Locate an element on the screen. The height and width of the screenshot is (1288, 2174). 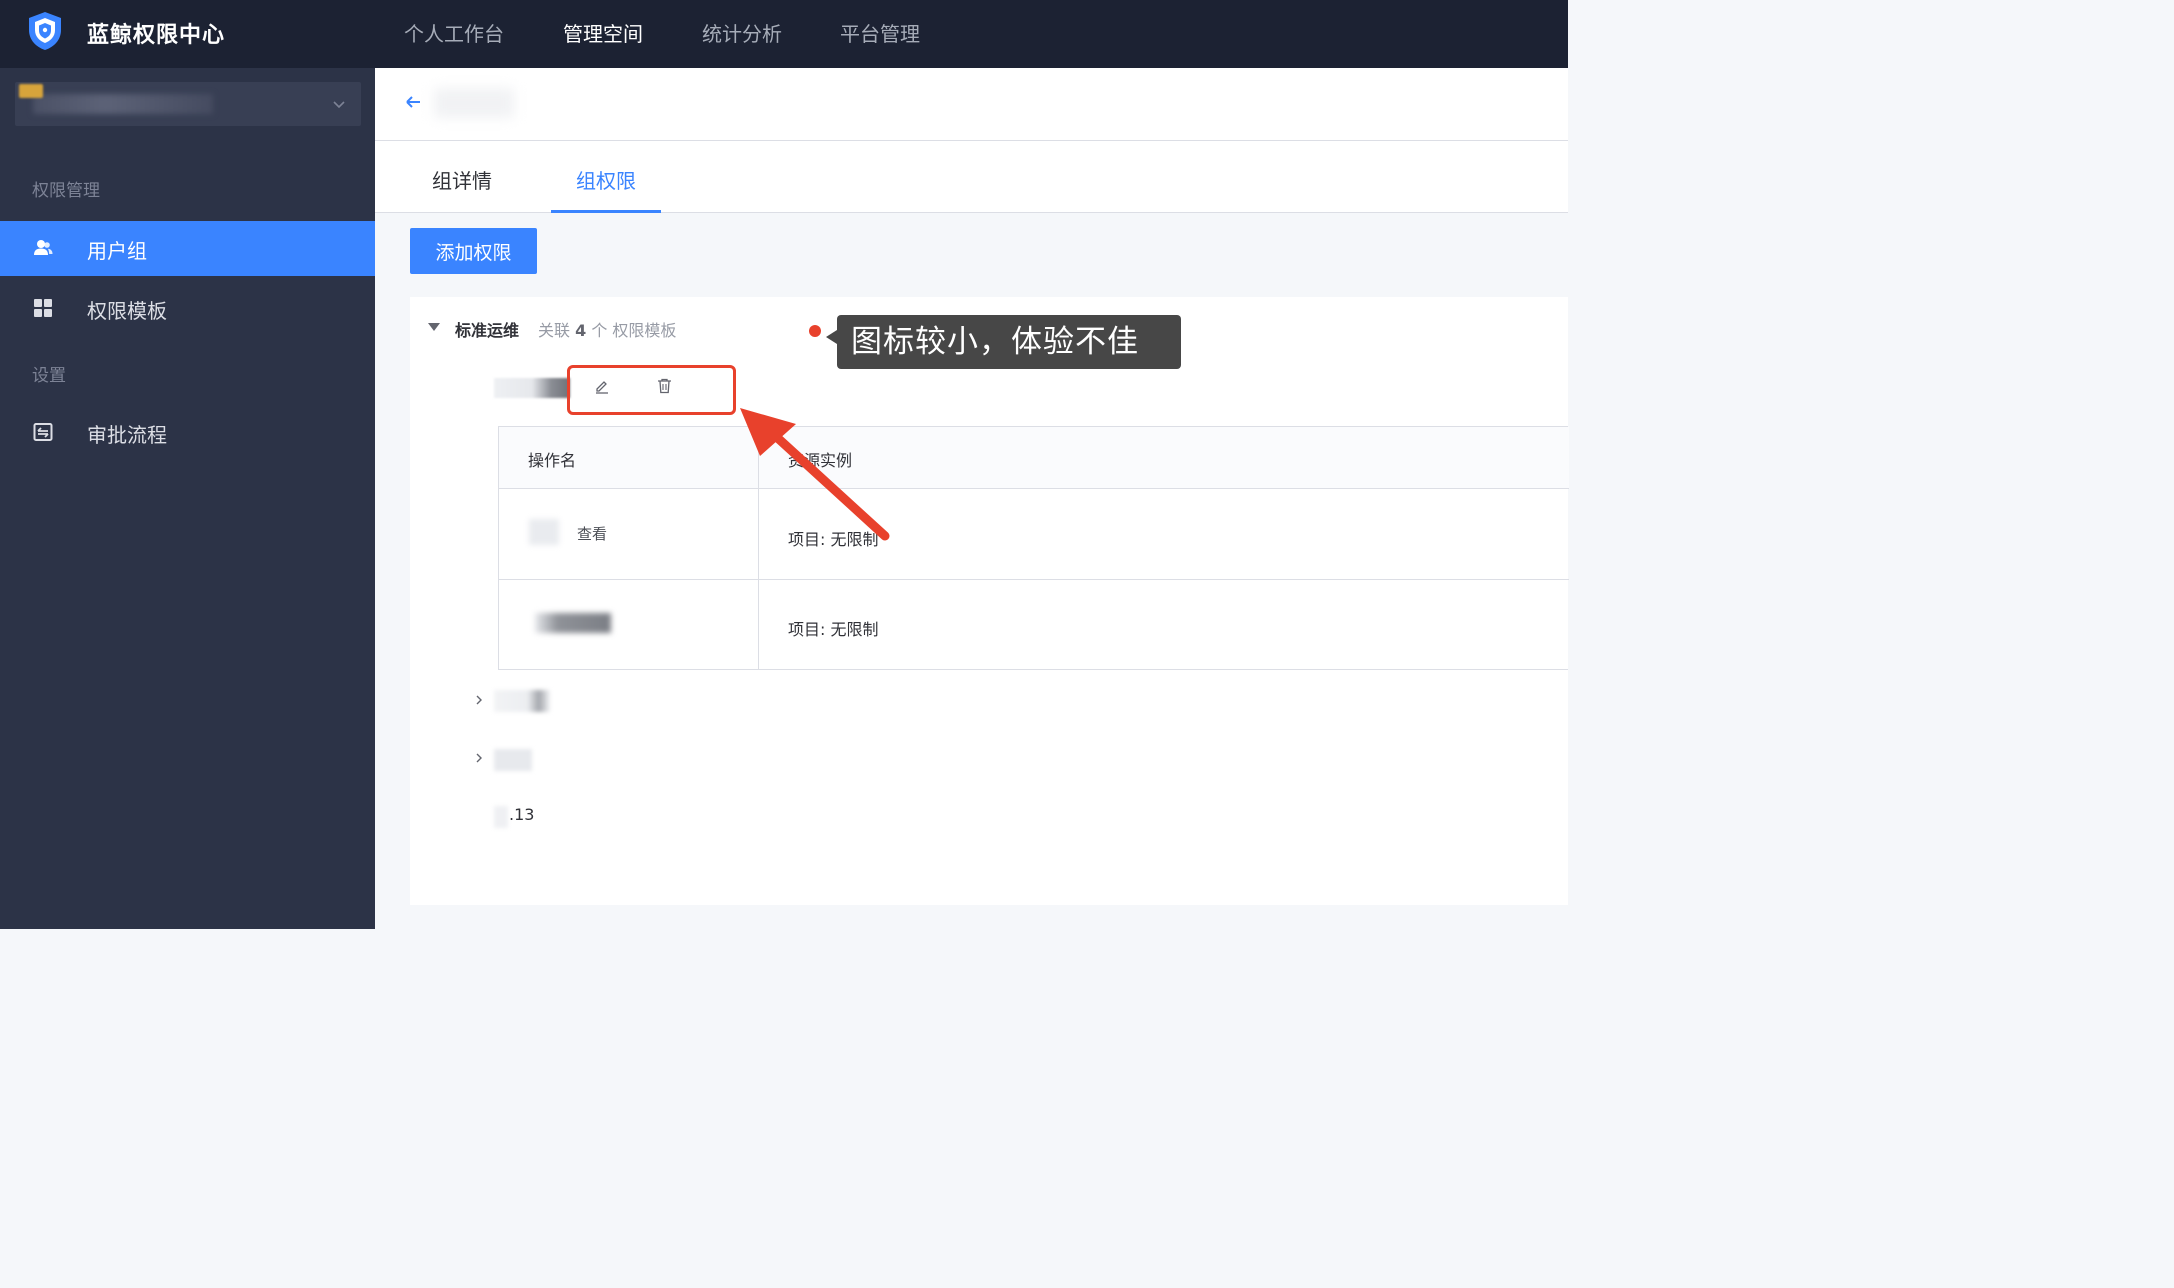
space-name-redacted is located at coordinates (123, 104).